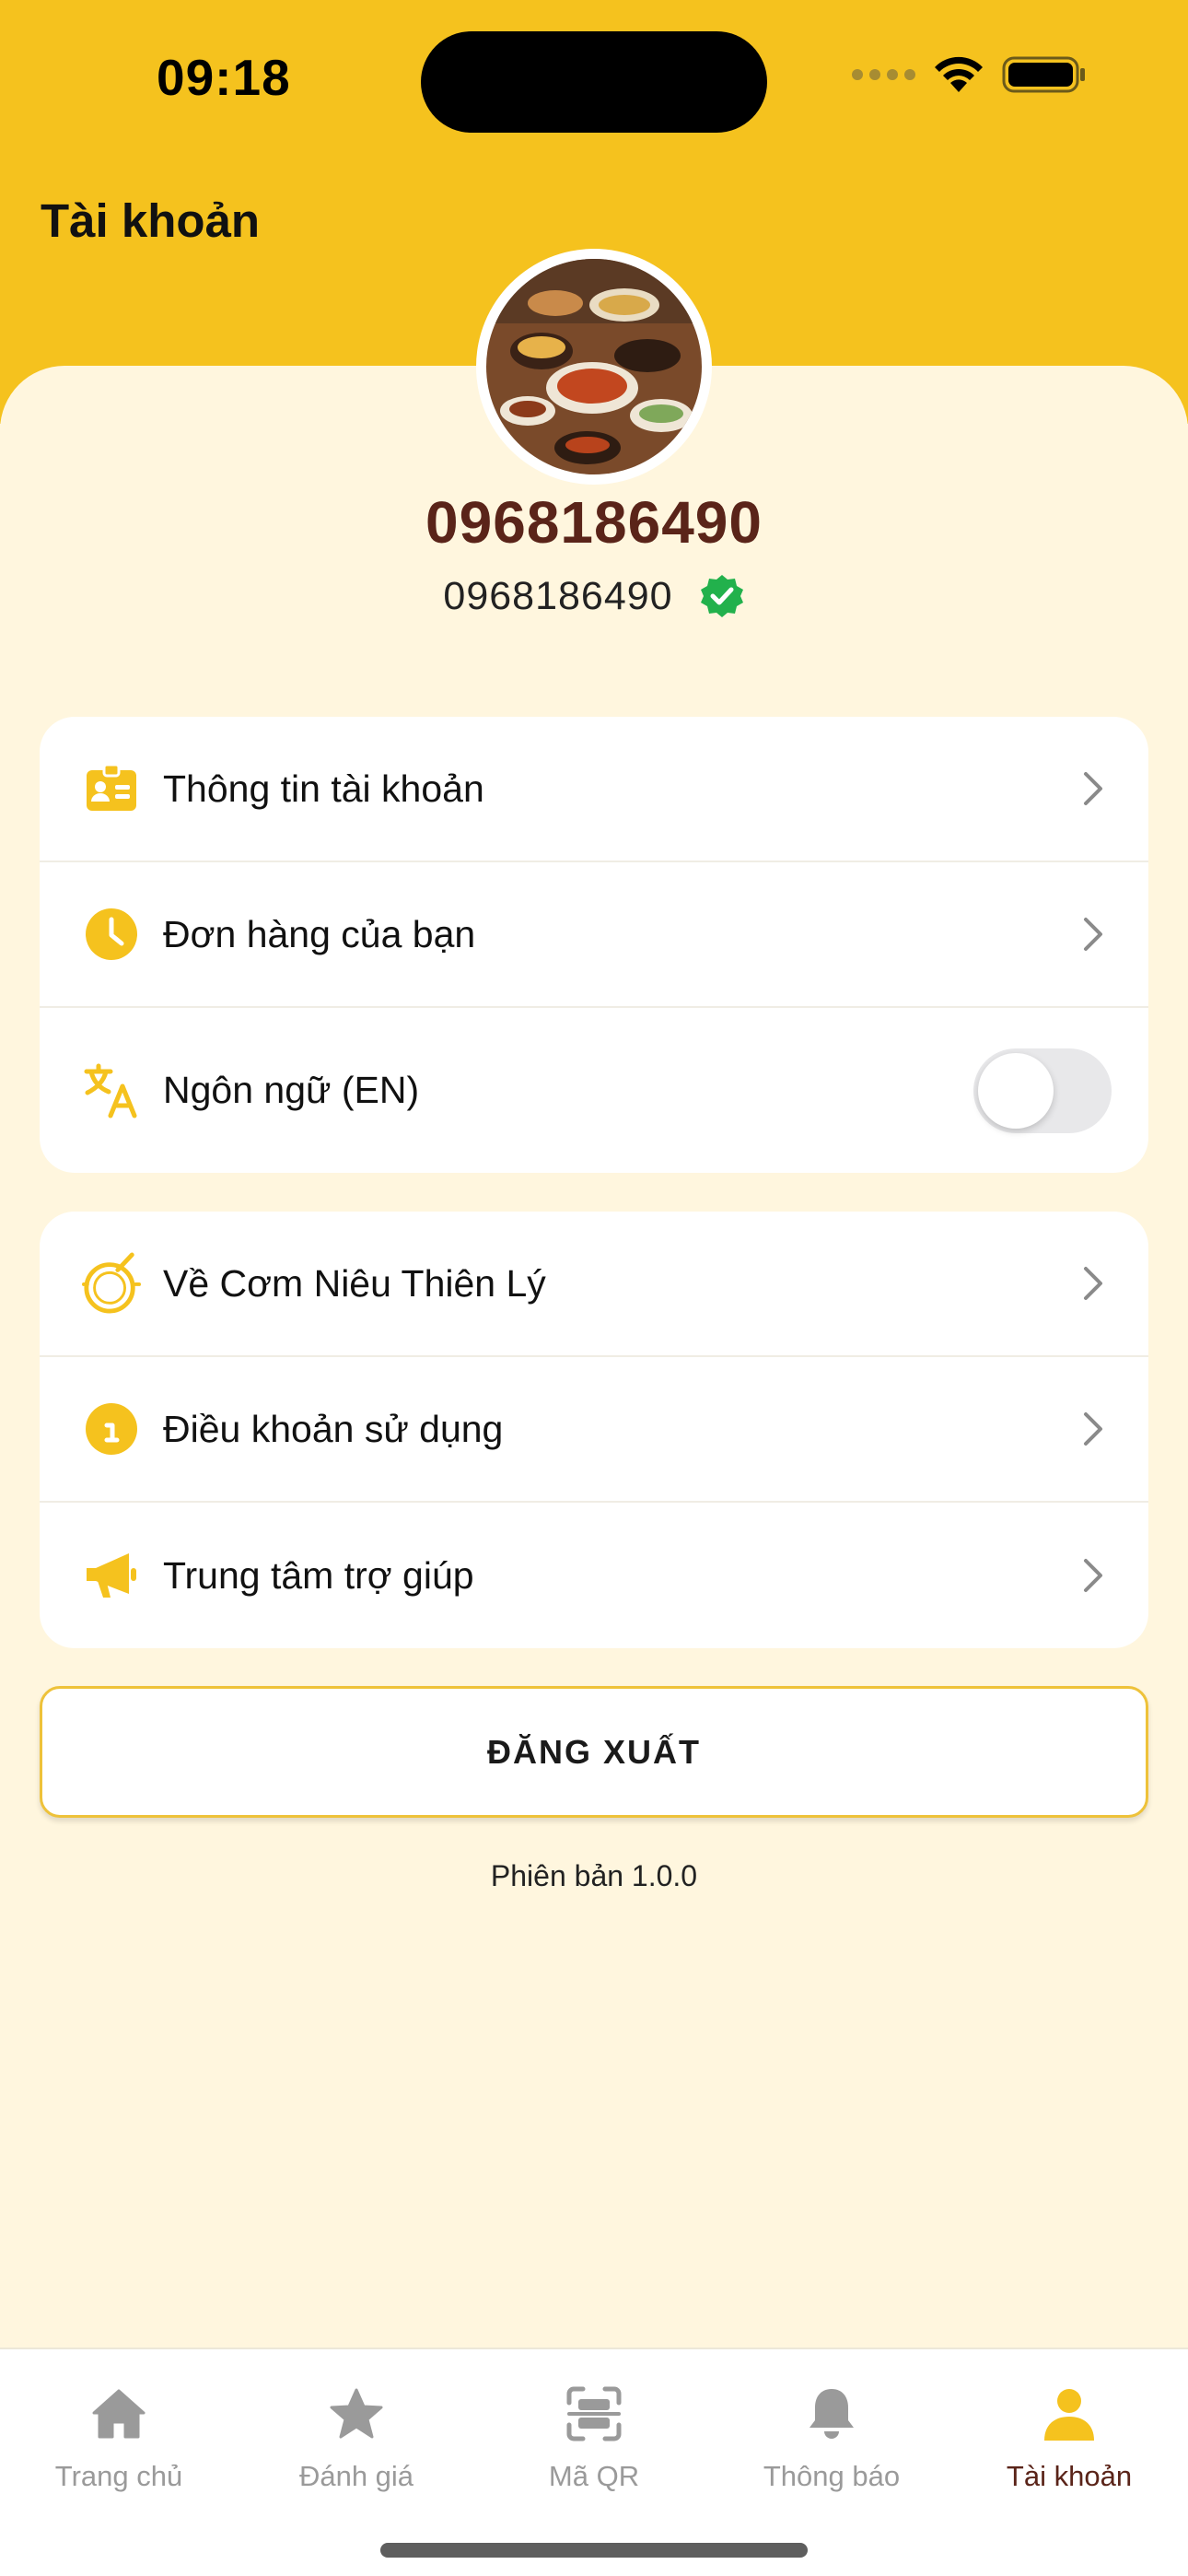 The image size is (1188, 2576). I want to click on menu-item-about: Về Cơm Niêu Thiên Lý, so click(594, 1284).